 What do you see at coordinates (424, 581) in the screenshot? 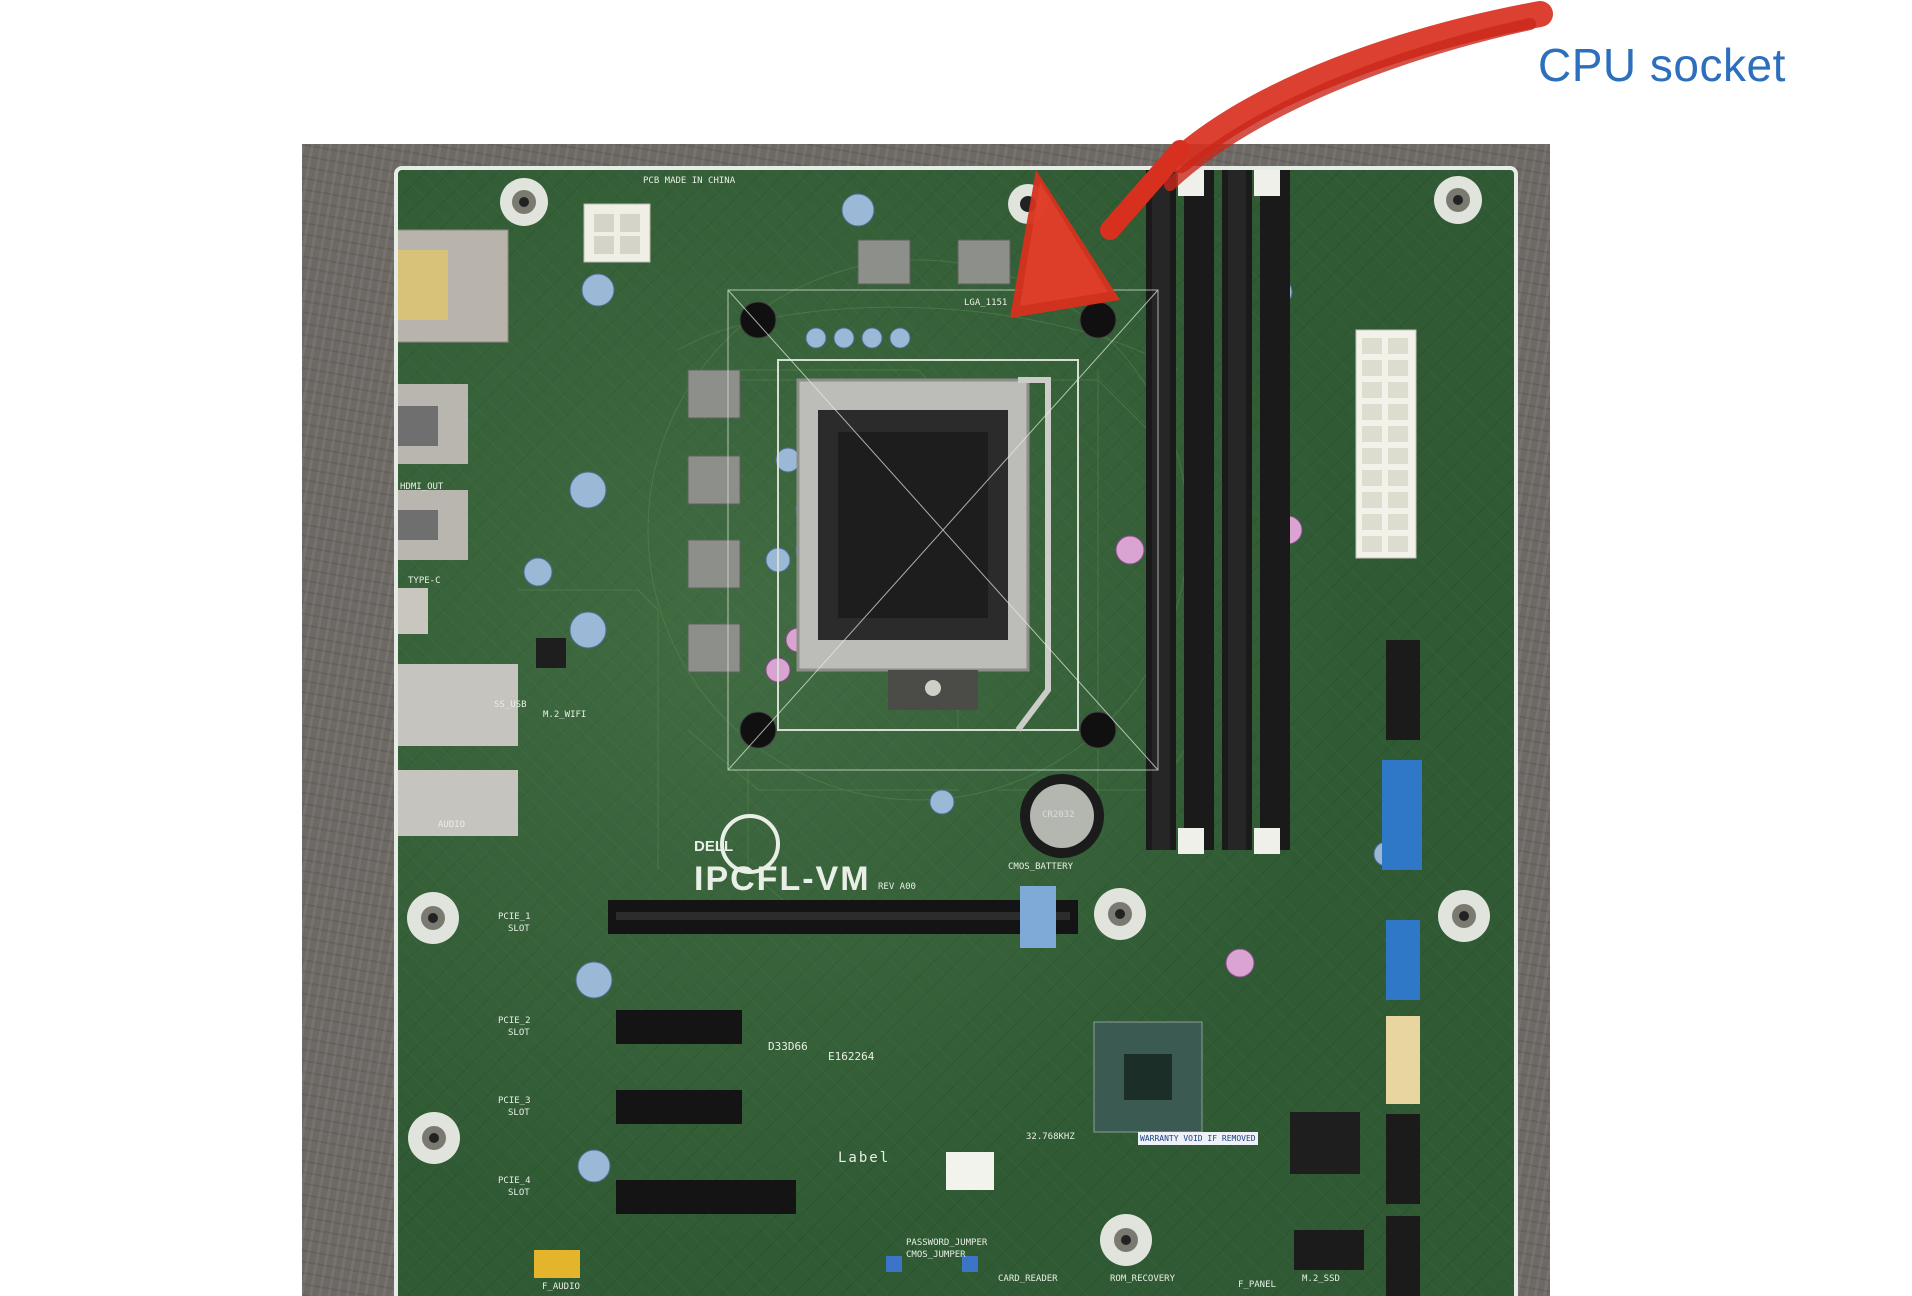
I see `type-c-label: TYPE-C` at bounding box center [424, 581].